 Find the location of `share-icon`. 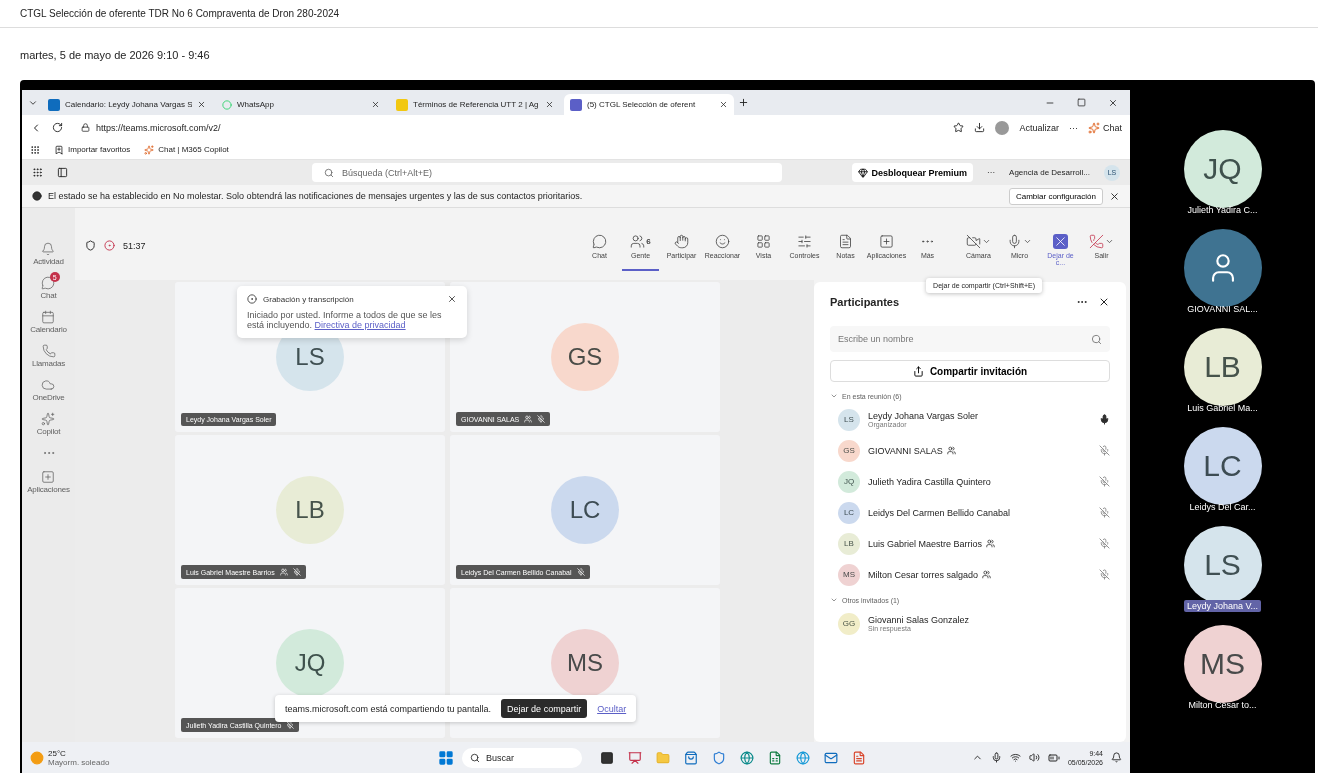

share-icon is located at coordinates (918, 371).